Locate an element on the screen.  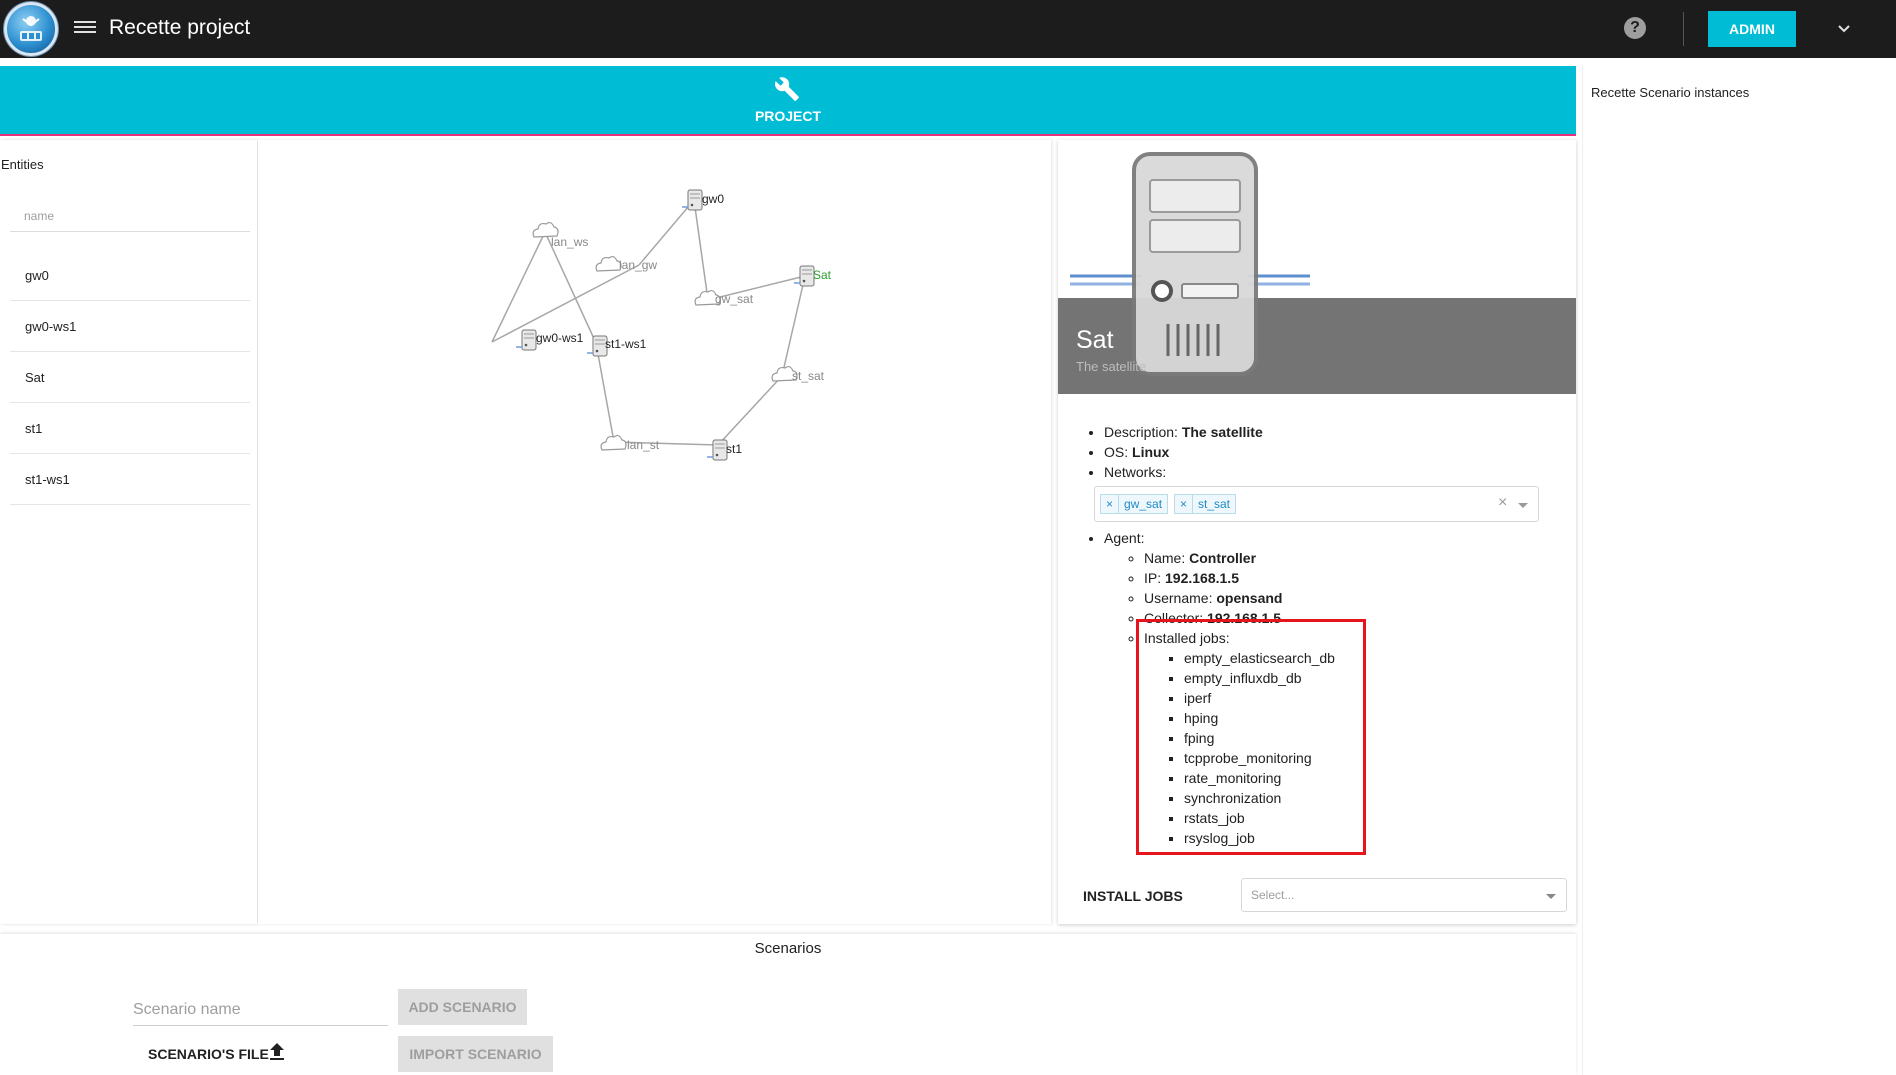
app-logo is located at coordinates (31, 29).